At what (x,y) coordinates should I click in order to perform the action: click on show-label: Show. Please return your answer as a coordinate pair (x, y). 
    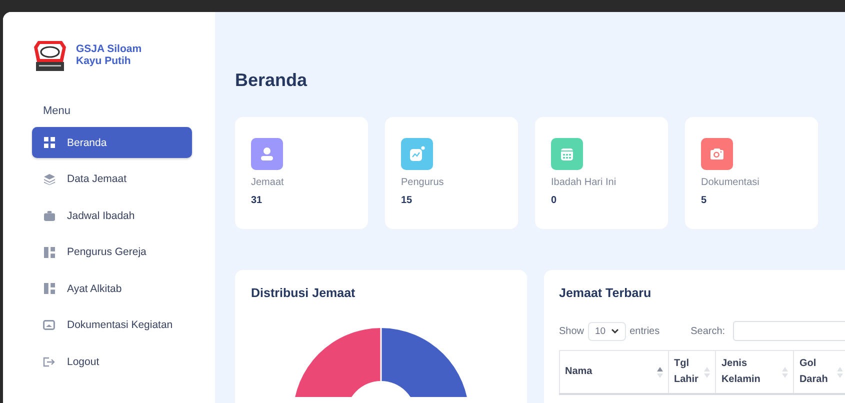
    Looking at the image, I should click on (571, 331).